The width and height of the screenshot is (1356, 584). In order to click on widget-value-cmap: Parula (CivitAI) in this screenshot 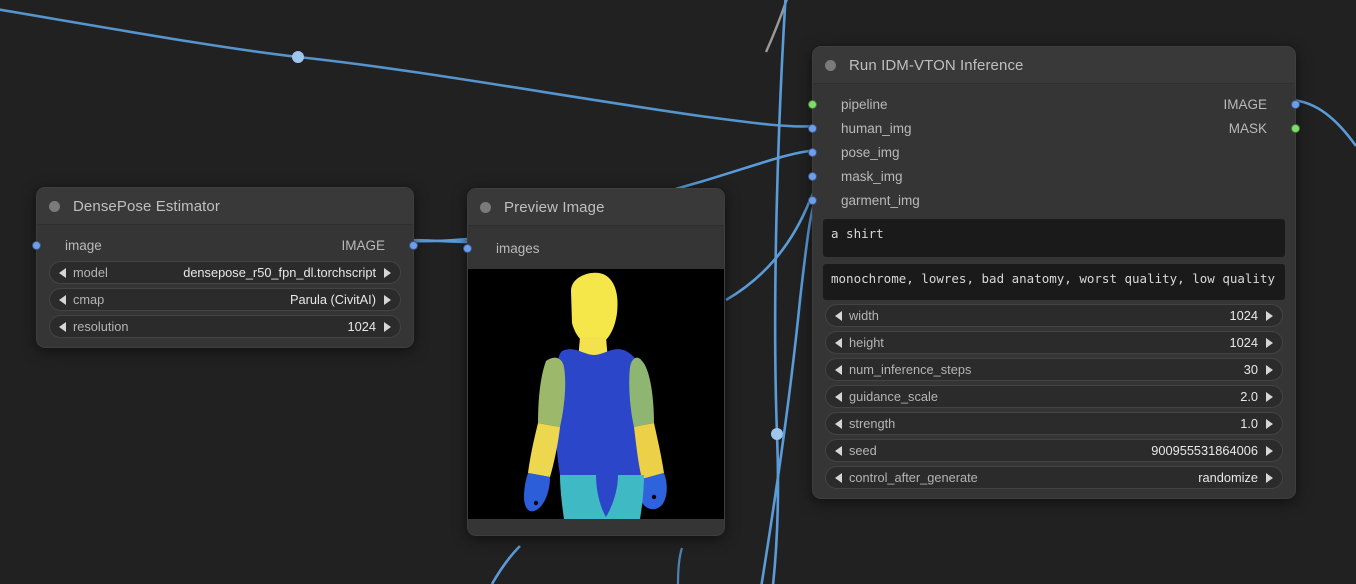, I will do `click(333, 299)`.